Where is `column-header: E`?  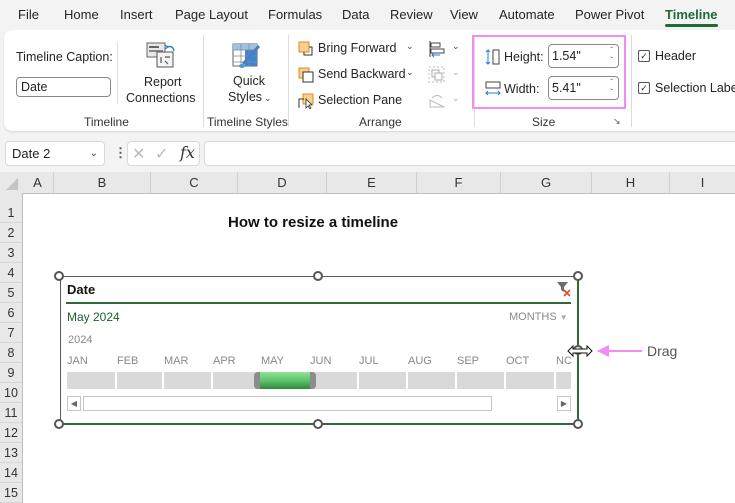
column-header: E is located at coordinates (372, 182).